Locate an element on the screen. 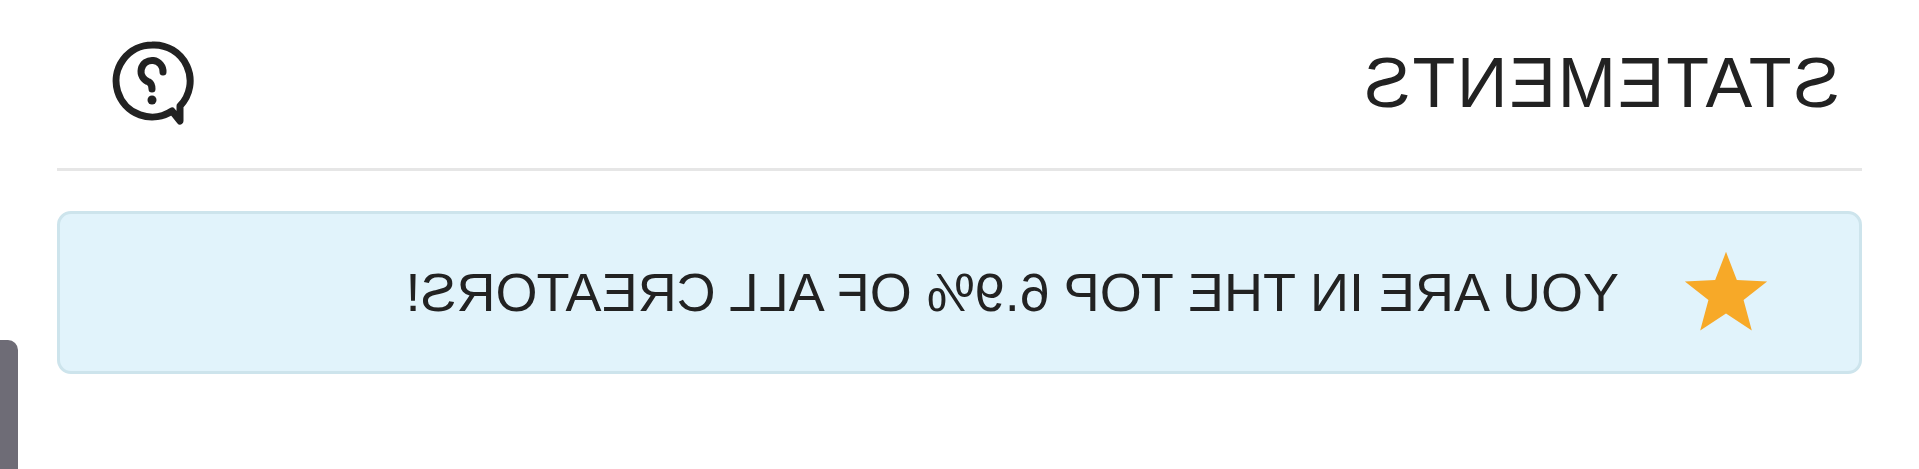  help-icon is located at coordinates (152, 83).